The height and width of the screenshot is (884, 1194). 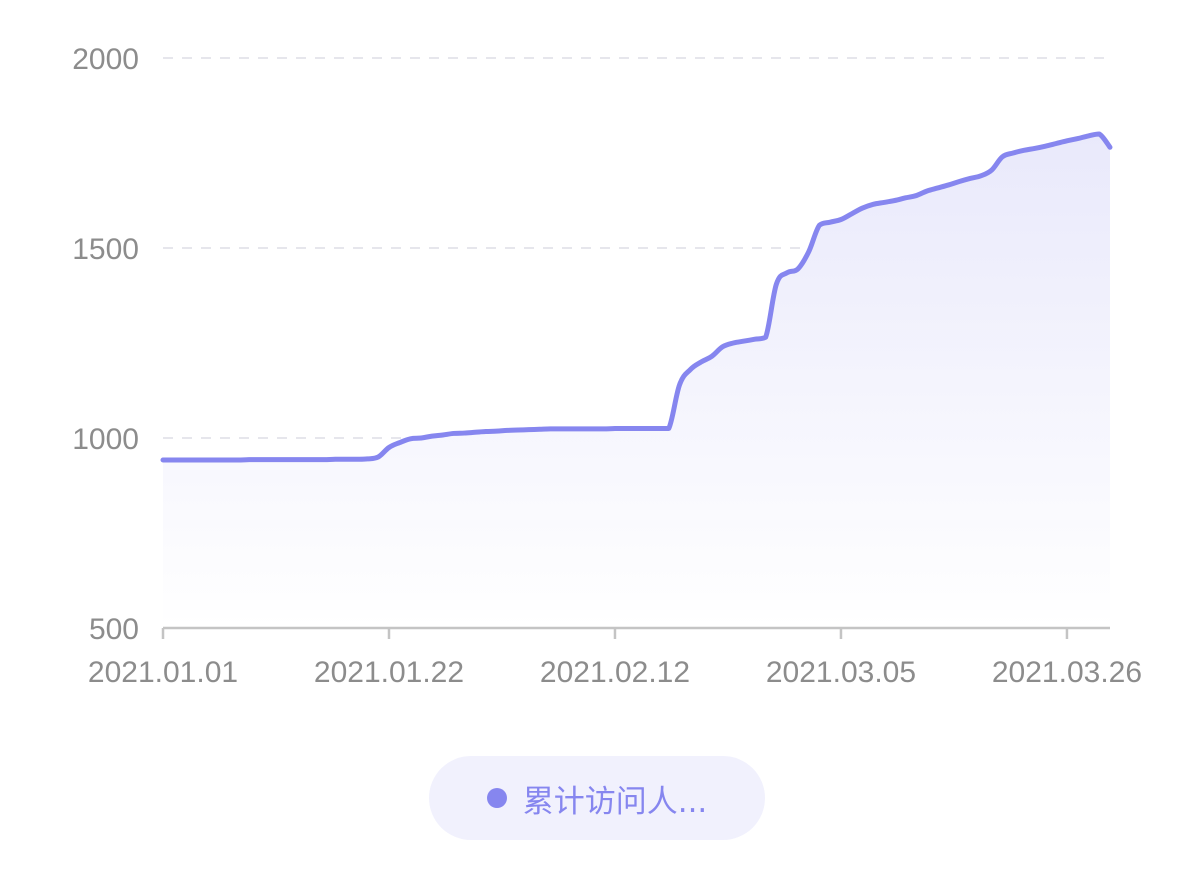 What do you see at coordinates (1067, 672) in the screenshot?
I see `x-tick-label: 2021.03.26` at bounding box center [1067, 672].